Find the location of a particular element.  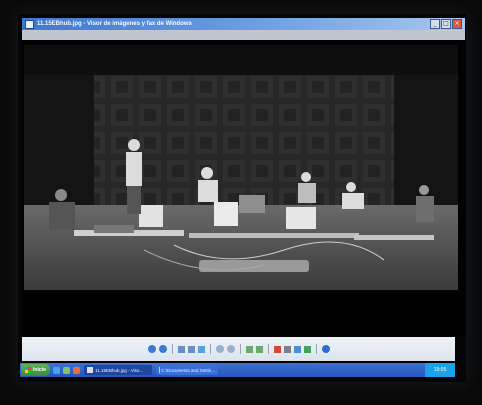

system-tray: 19:05 is located at coordinates (440, 370).